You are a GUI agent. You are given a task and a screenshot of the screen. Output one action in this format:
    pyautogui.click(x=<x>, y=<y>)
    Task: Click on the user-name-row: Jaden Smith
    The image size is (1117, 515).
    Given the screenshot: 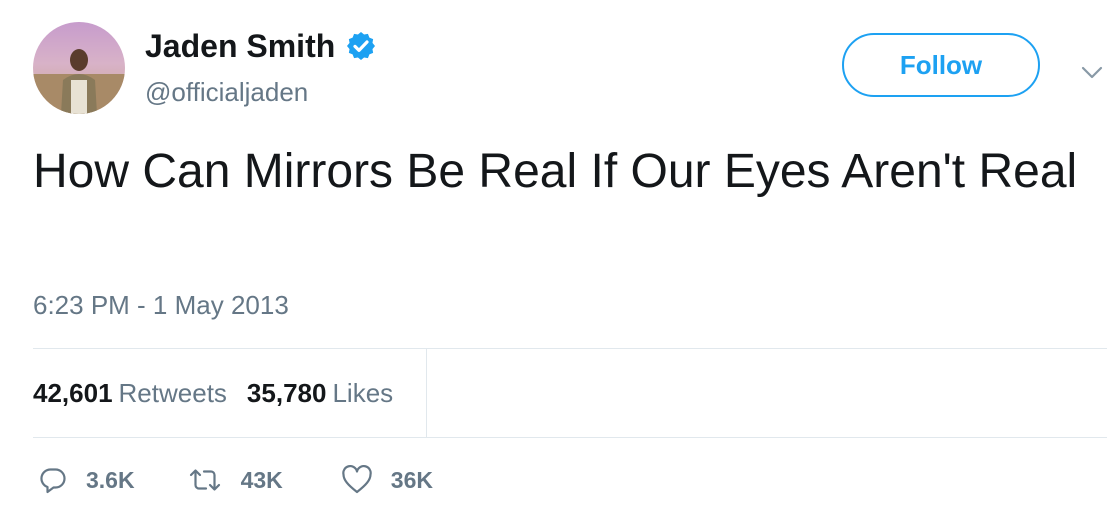 What is the action you would take?
    pyautogui.click(x=261, y=46)
    